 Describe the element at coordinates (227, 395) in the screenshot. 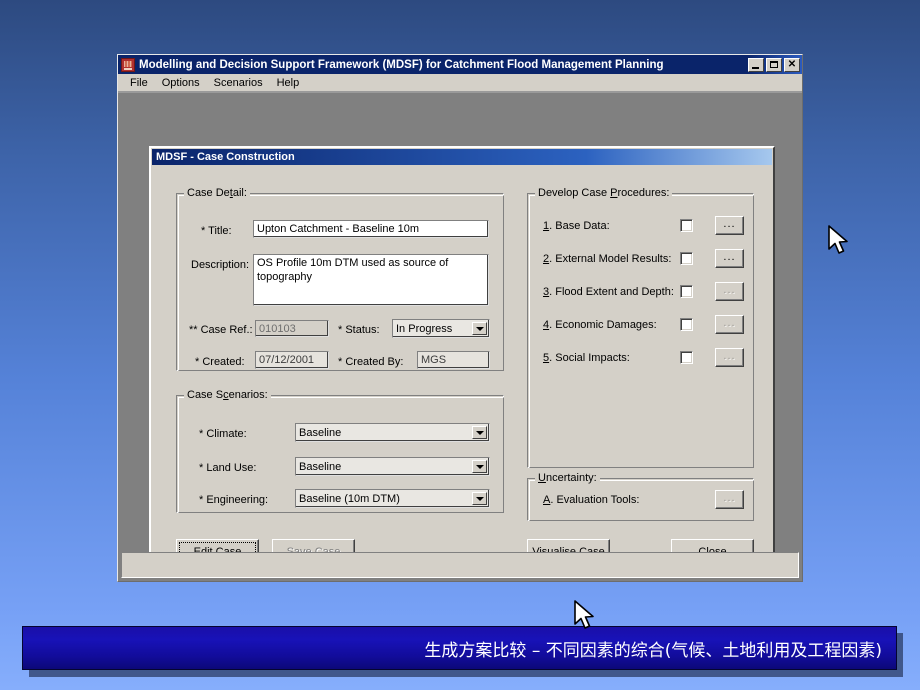

I see `case-scenarios-legend: Case Scenarios:` at that location.